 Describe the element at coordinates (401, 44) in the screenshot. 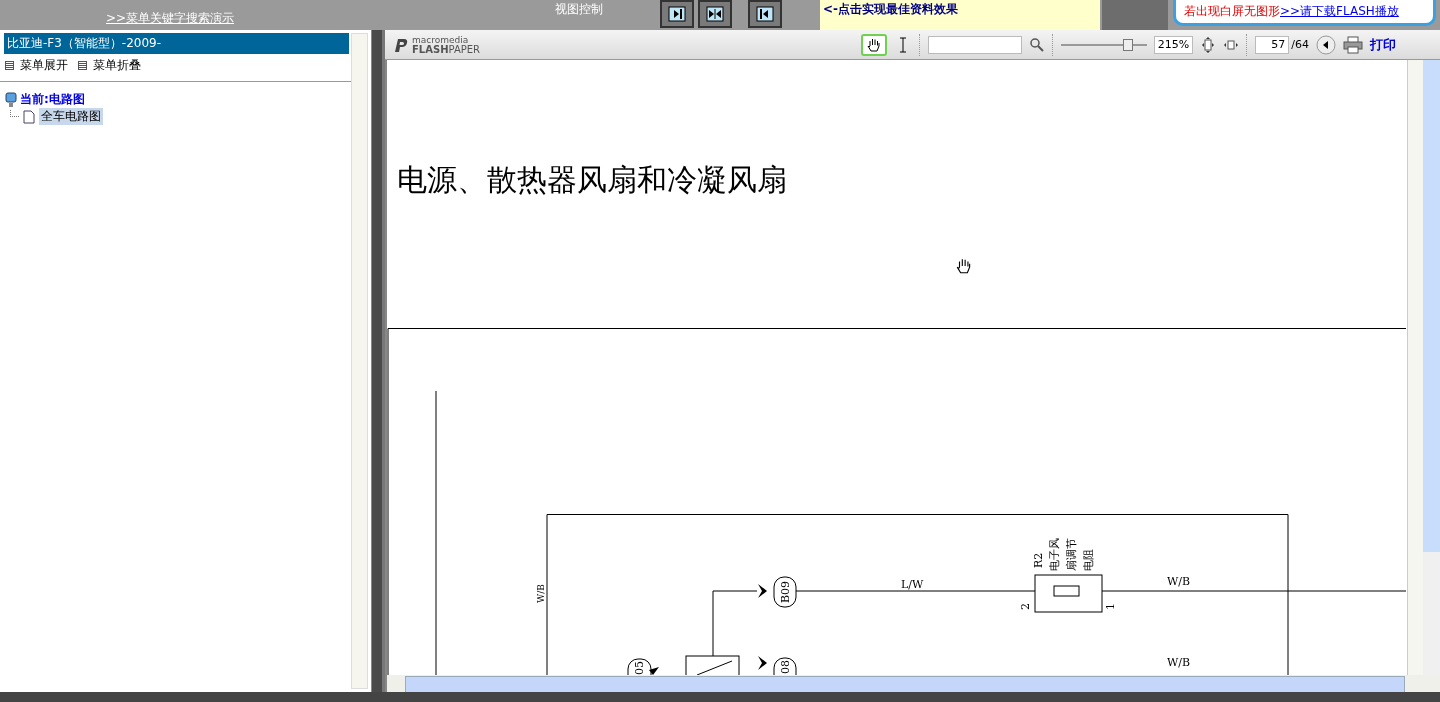

I see `logo-mark-icon` at that location.